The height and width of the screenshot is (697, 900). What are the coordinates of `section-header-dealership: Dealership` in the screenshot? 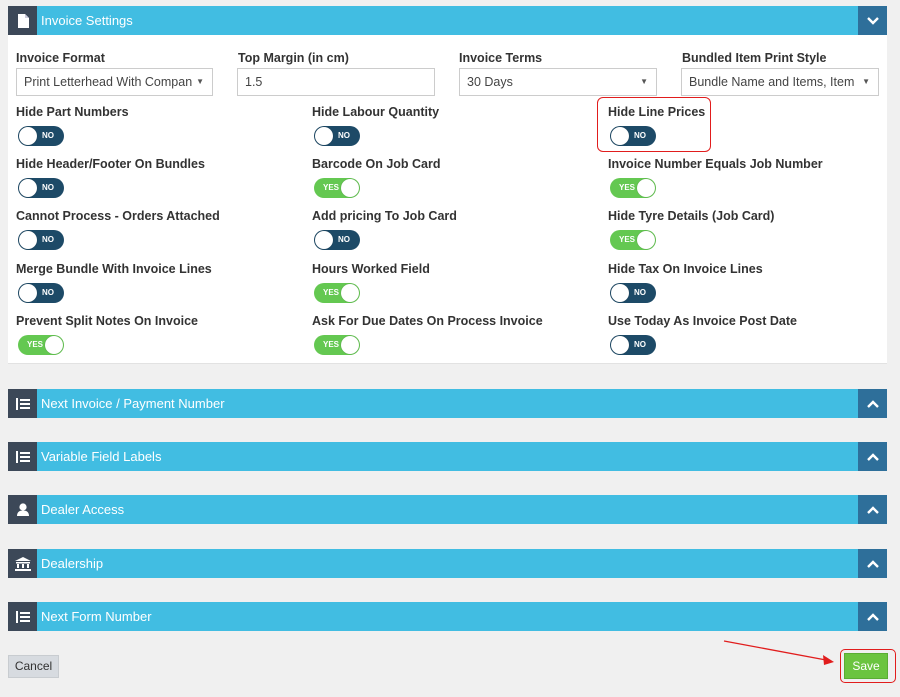 It's located at (447, 563).